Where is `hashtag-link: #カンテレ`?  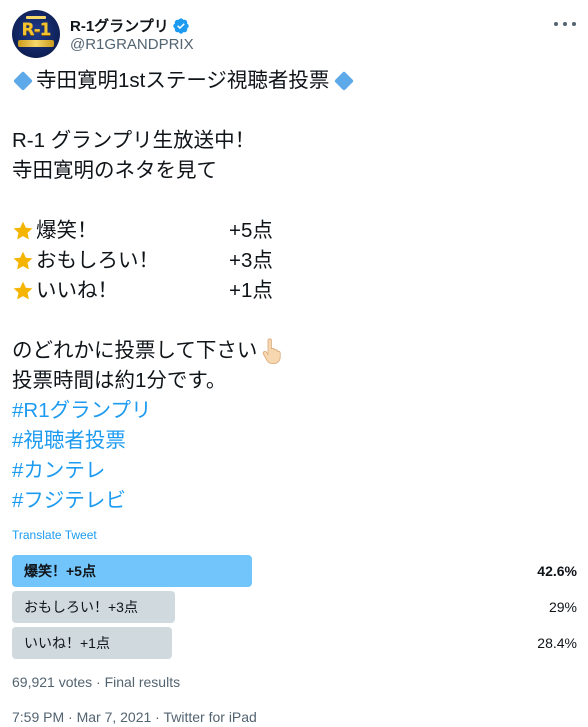 hashtag-link: #カンテレ is located at coordinates (297, 471).